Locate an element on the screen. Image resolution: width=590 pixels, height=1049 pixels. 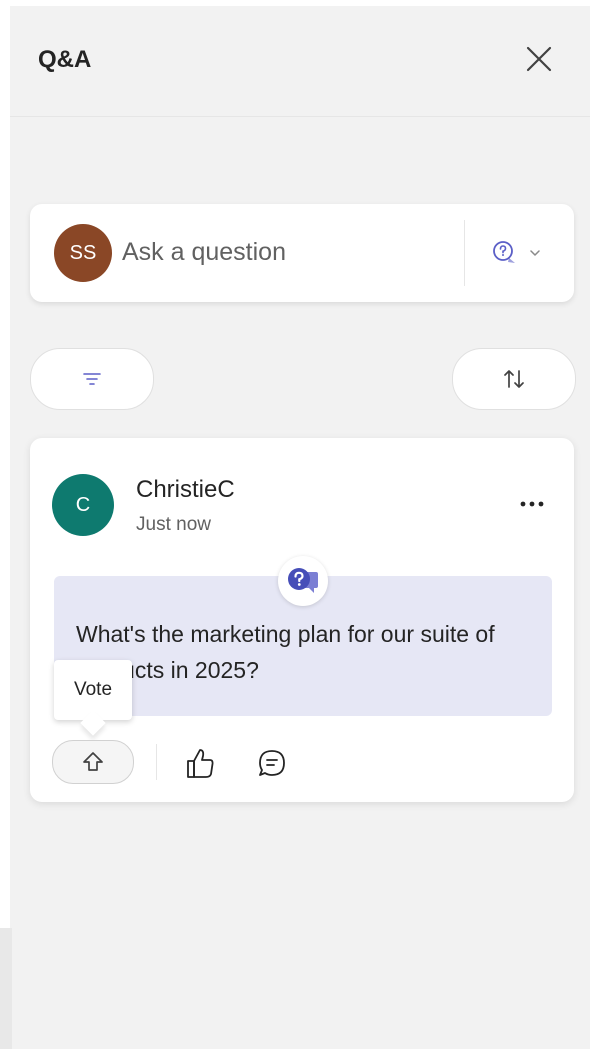
vote-button is located at coordinates (93, 762).